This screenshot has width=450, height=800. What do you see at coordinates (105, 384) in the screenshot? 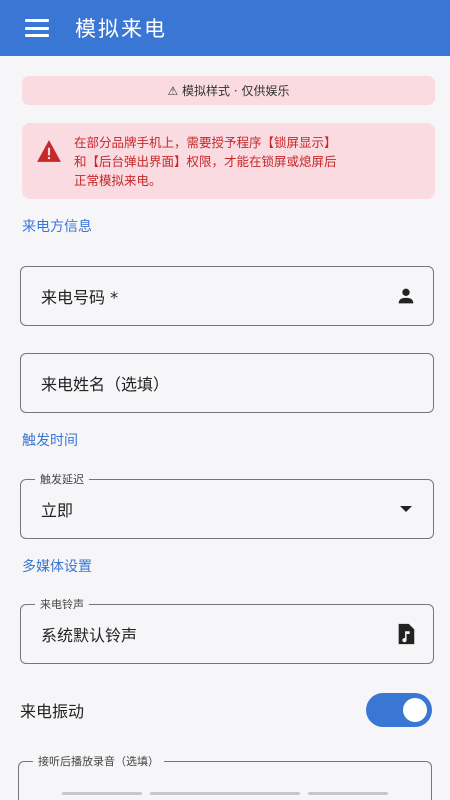
I see `caller-name-placeholder: 来电姓名（选填）` at bounding box center [105, 384].